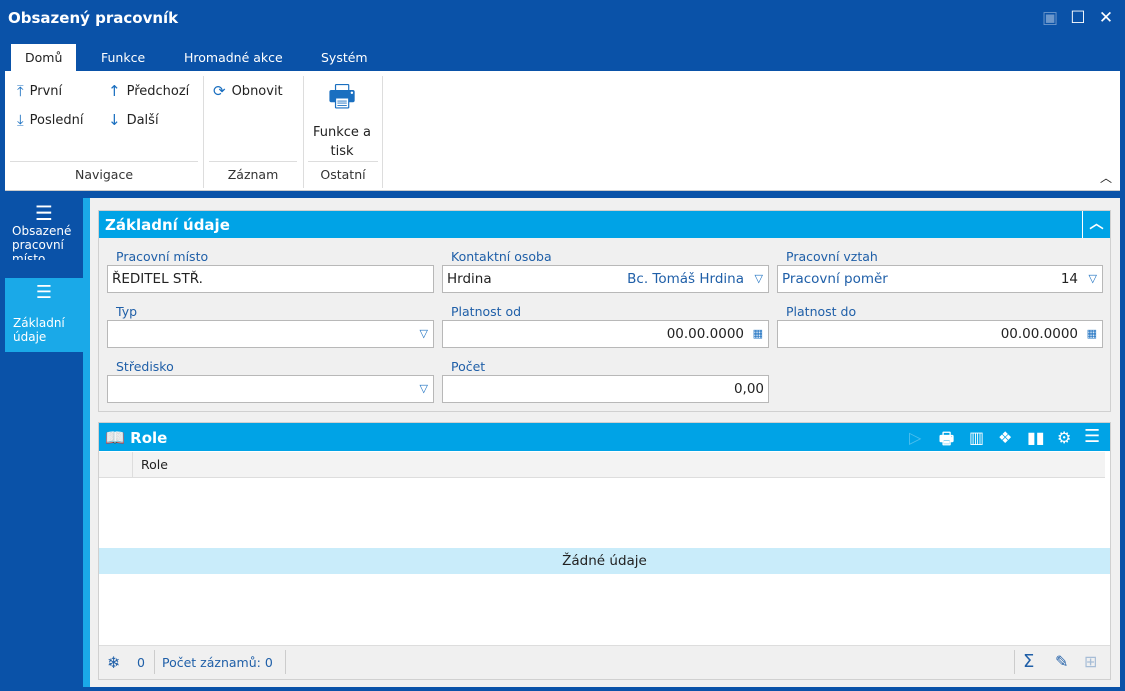 This screenshot has height=691, width=1125. I want to click on collapse-section-icon: ︿, so click(1096, 224).